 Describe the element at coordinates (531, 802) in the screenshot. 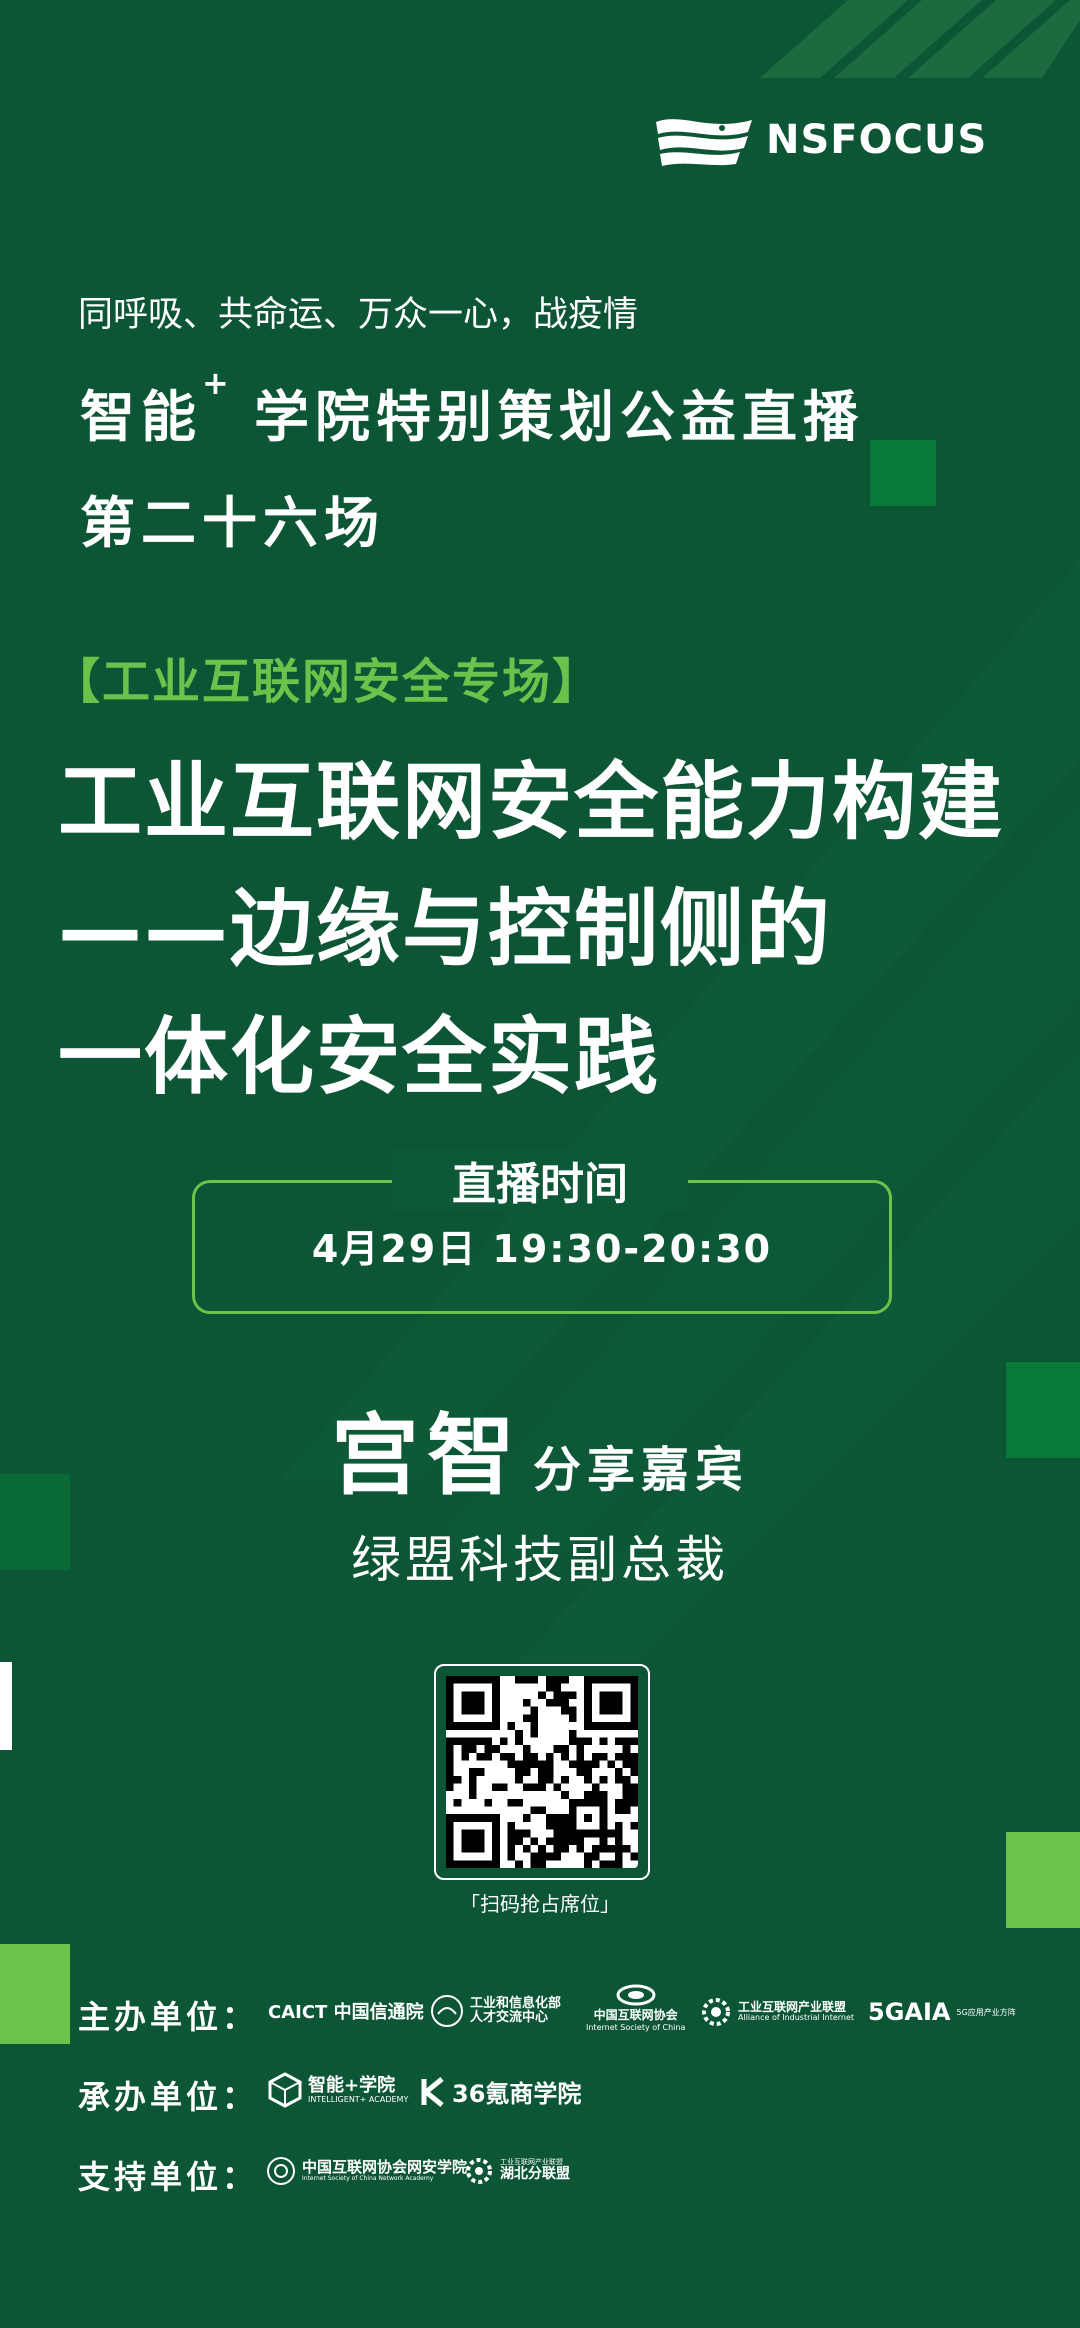

I see `title-line1: 工业互联网安全能力构建` at that location.